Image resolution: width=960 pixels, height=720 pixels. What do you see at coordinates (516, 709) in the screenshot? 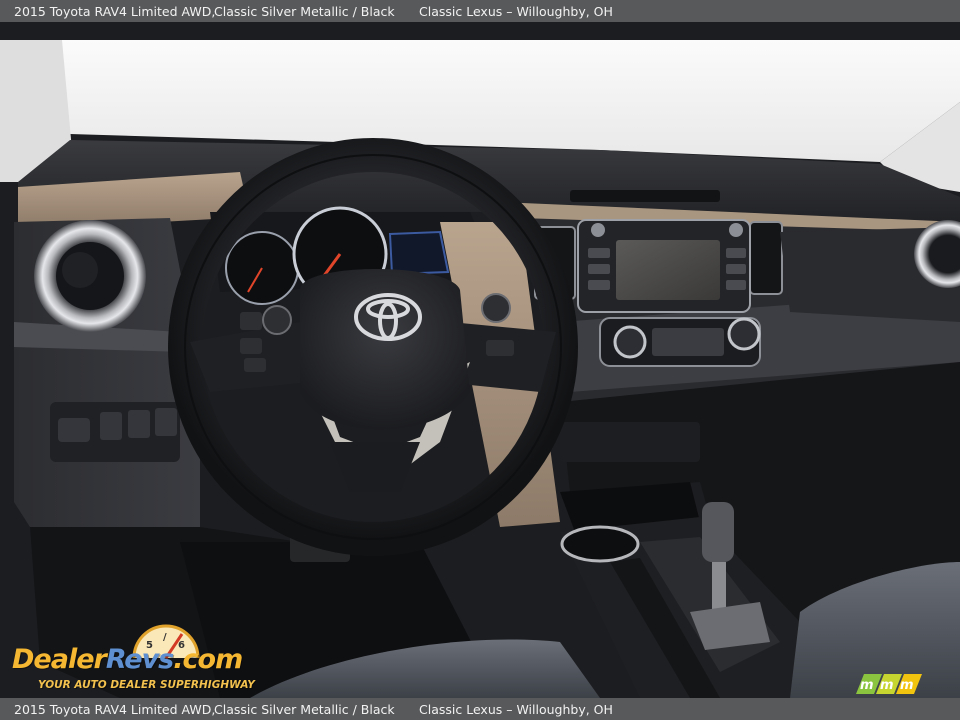
I see `dealer-name-bottom: Classic Lexus – Willoughby, OH` at bounding box center [516, 709].